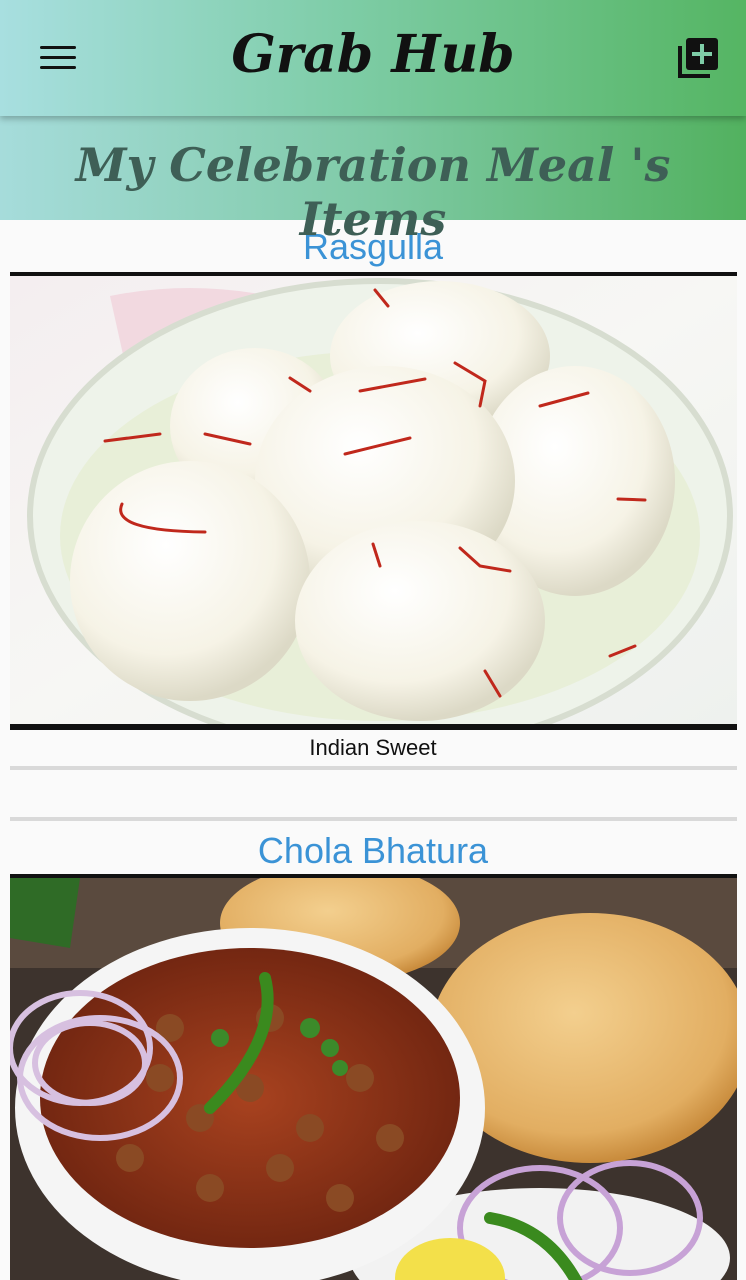  I want to click on subtitle-bar: My Celebration Meal 's Items, so click(373, 181).